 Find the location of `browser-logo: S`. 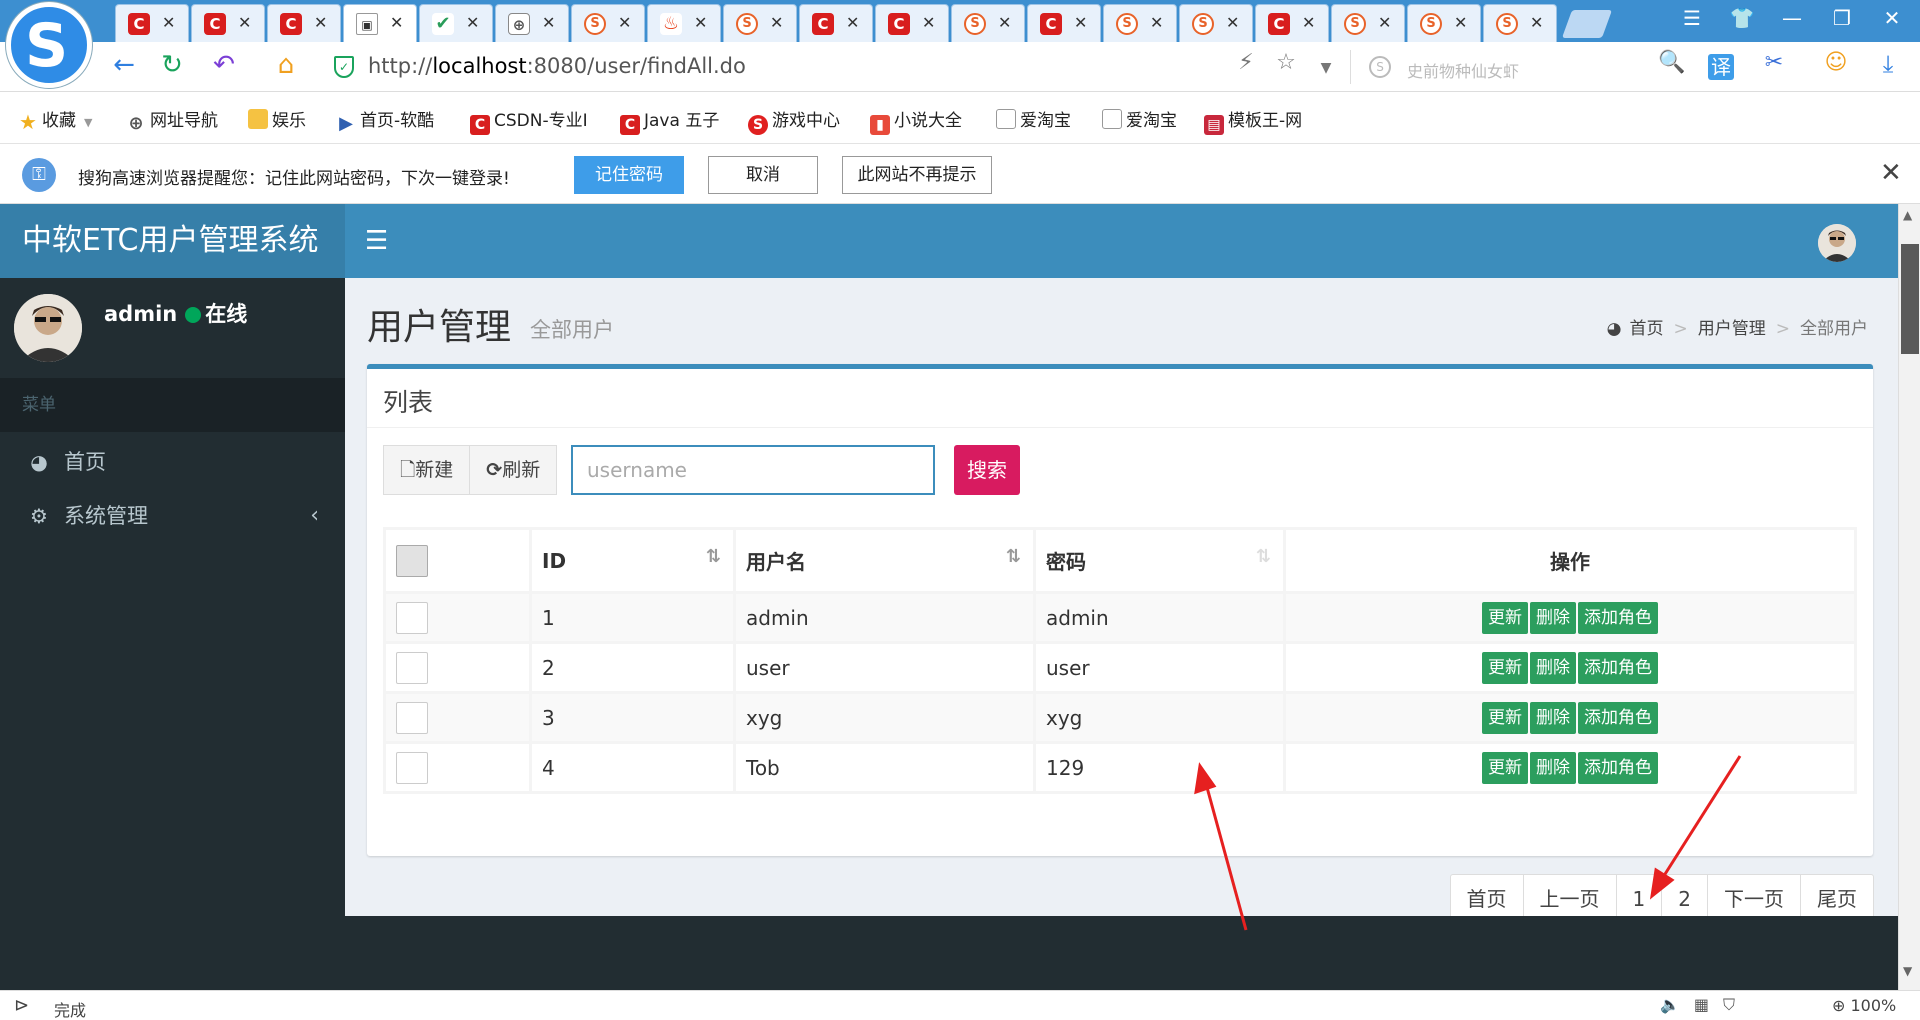

browser-logo: S is located at coordinates (49, 45).